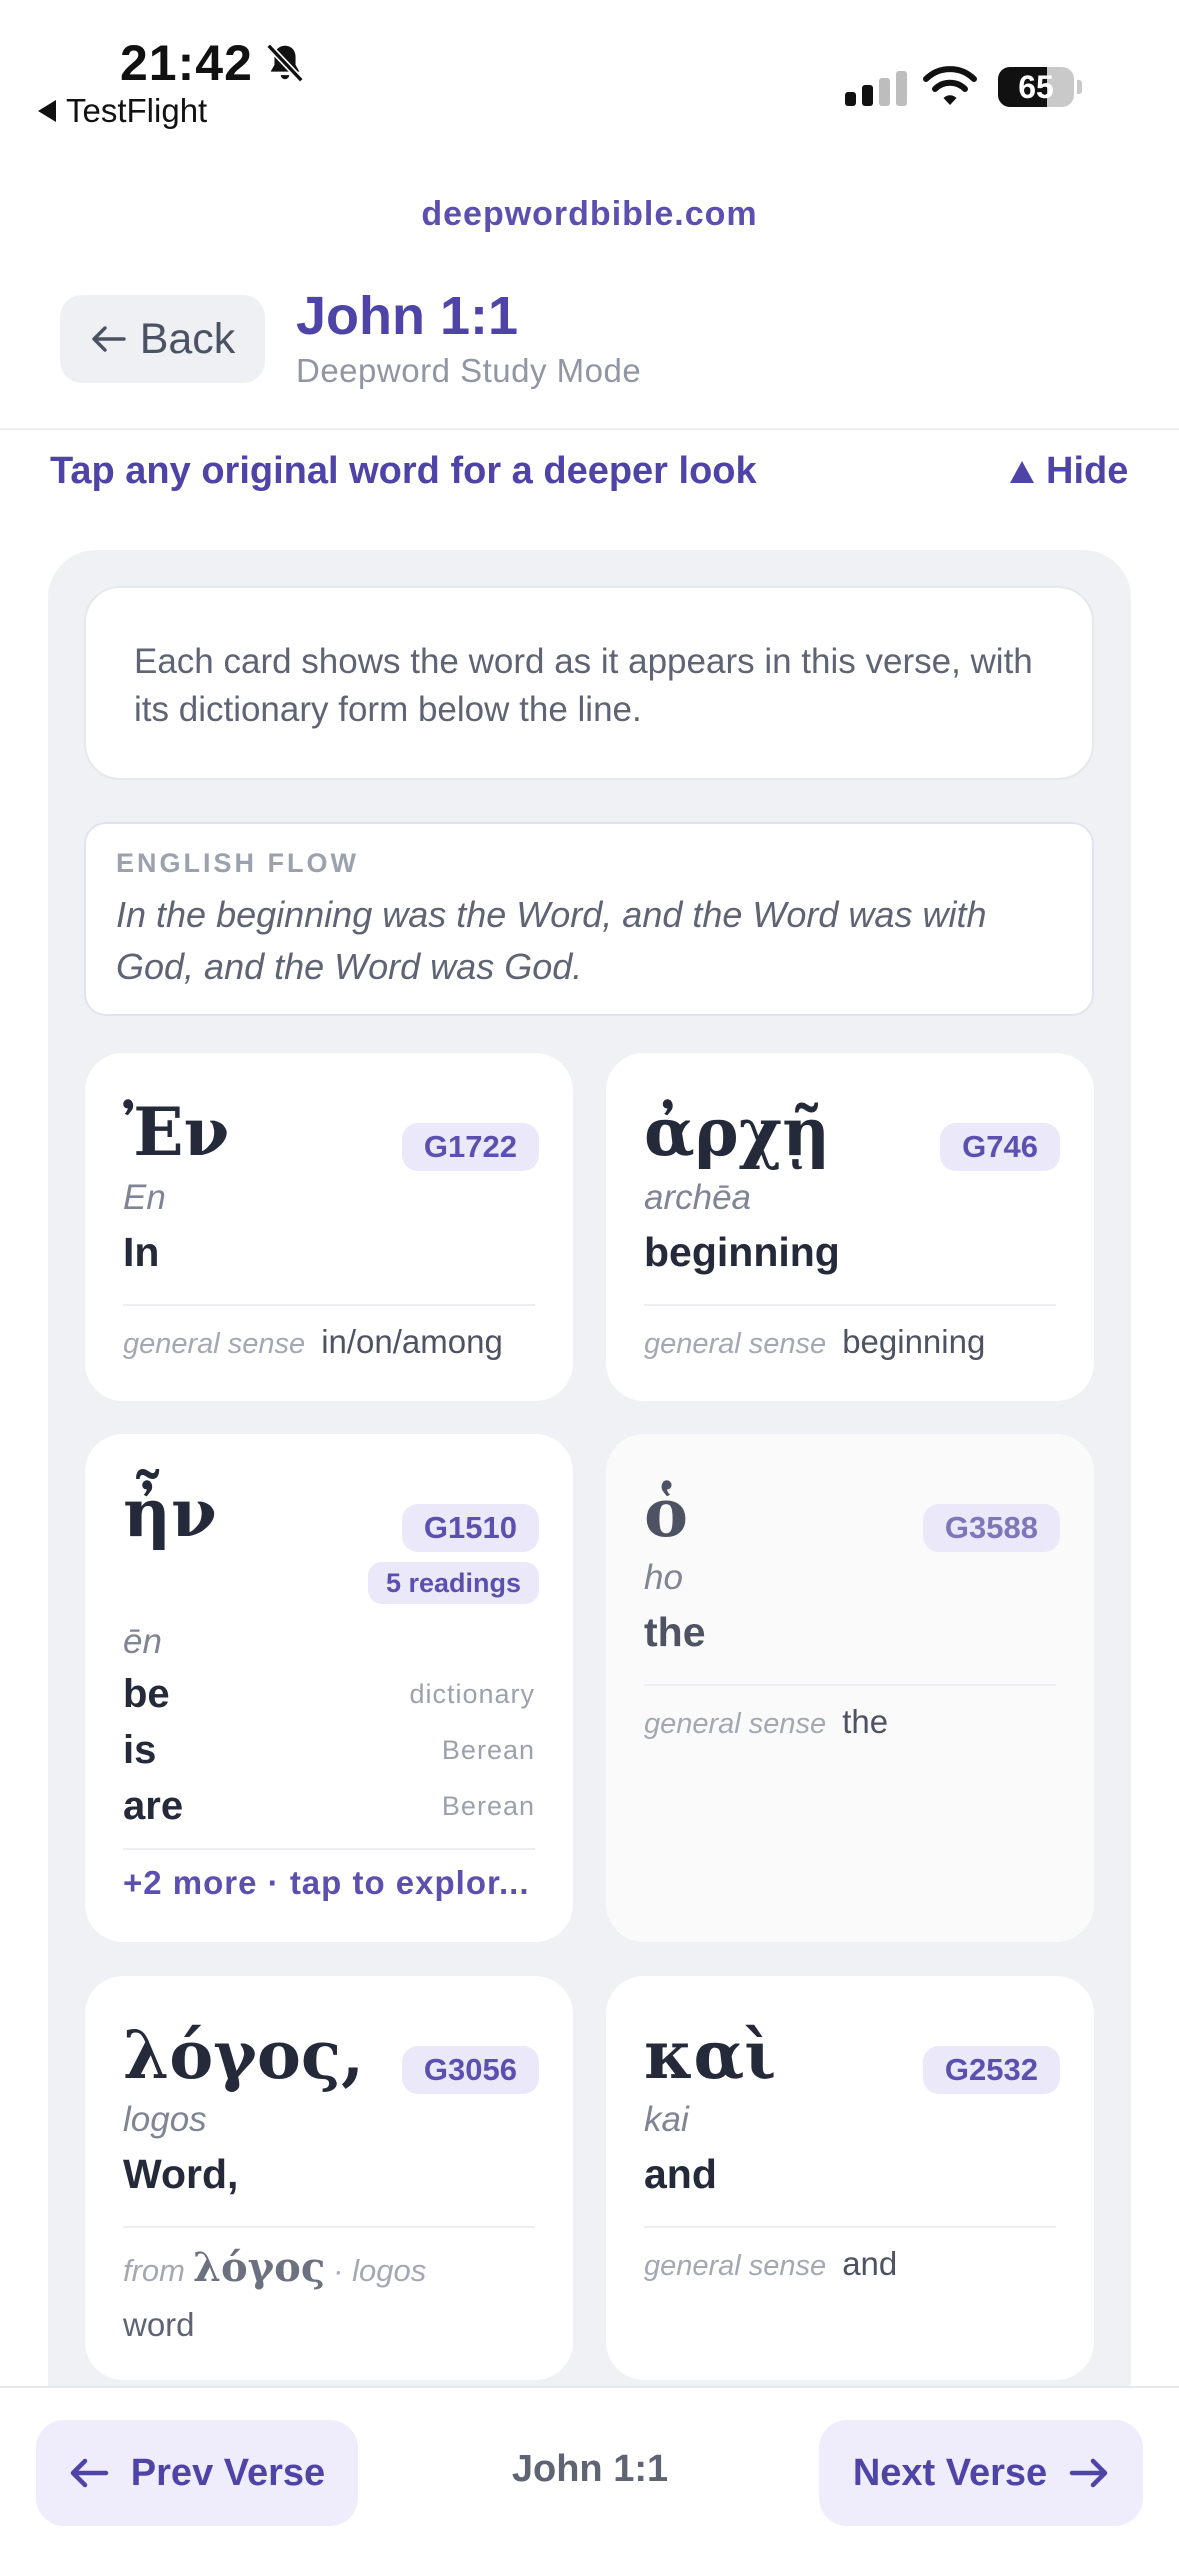 The image size is (1179, 2556). I want to click on site-url: deepwordbible.com, so click(589, 214).